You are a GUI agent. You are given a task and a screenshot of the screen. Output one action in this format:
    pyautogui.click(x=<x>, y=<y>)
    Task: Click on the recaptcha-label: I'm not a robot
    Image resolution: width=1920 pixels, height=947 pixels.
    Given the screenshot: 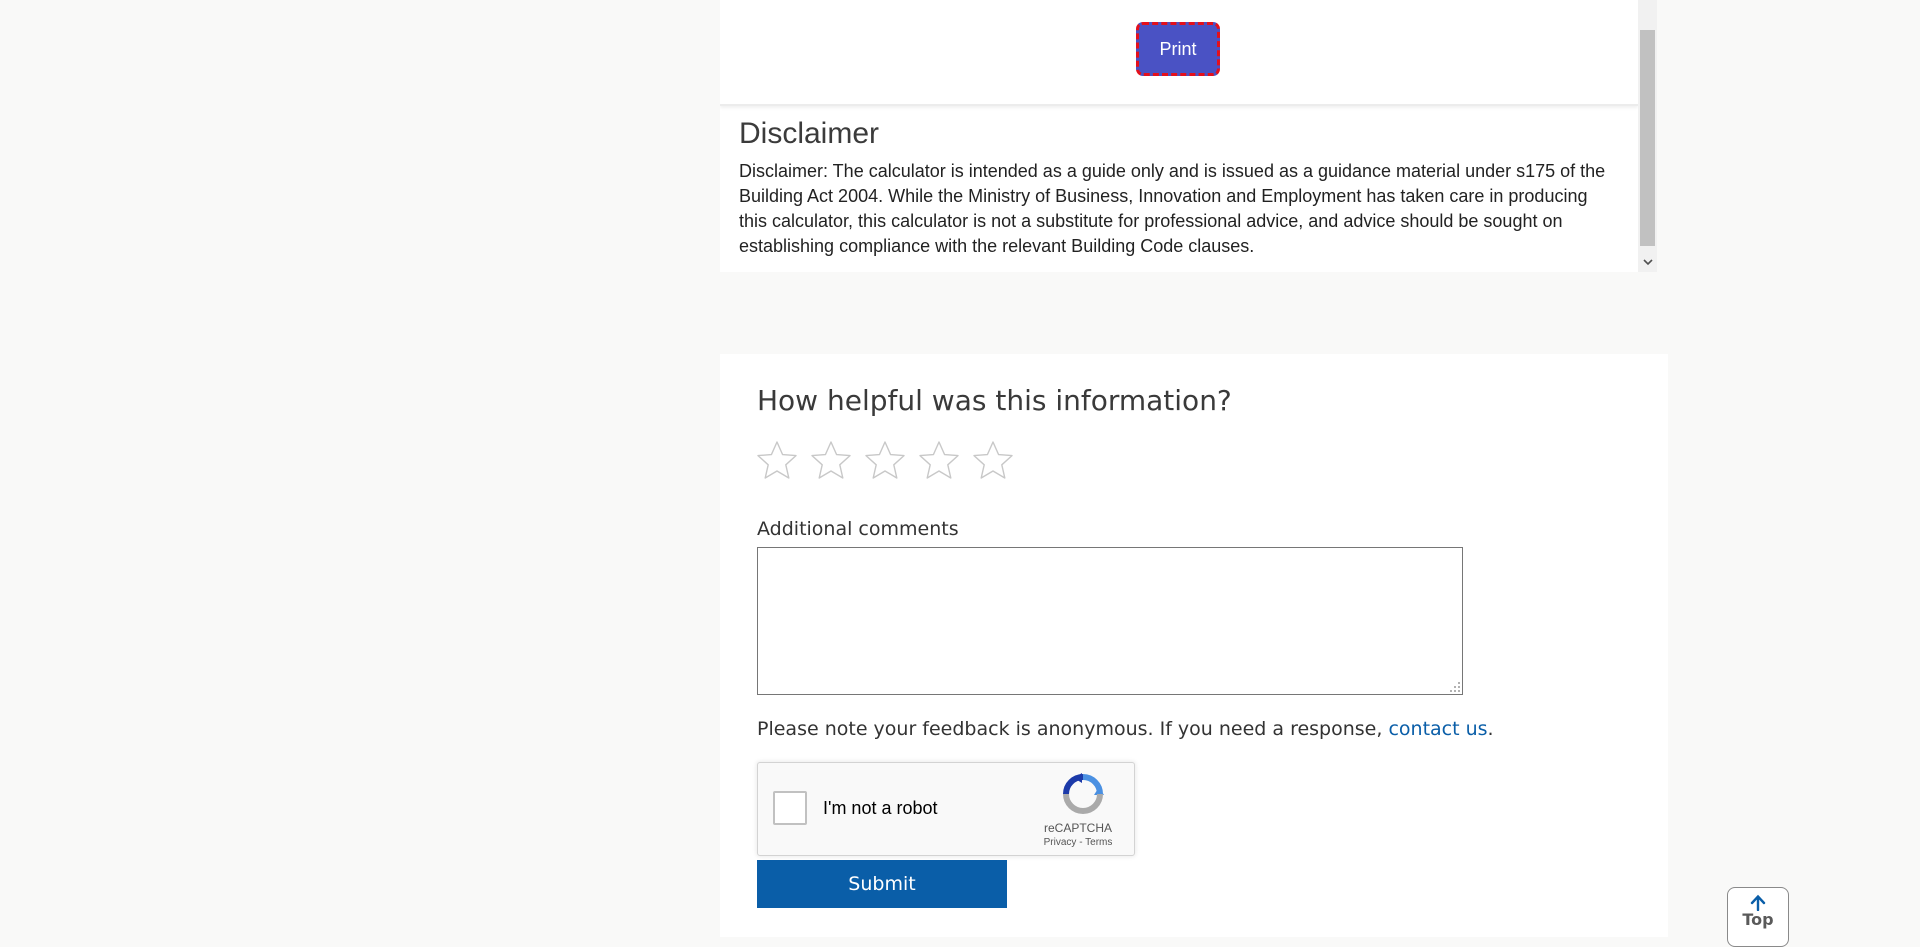 What is the action you would take?
    pyautogui.click(x=880, y=808)
    